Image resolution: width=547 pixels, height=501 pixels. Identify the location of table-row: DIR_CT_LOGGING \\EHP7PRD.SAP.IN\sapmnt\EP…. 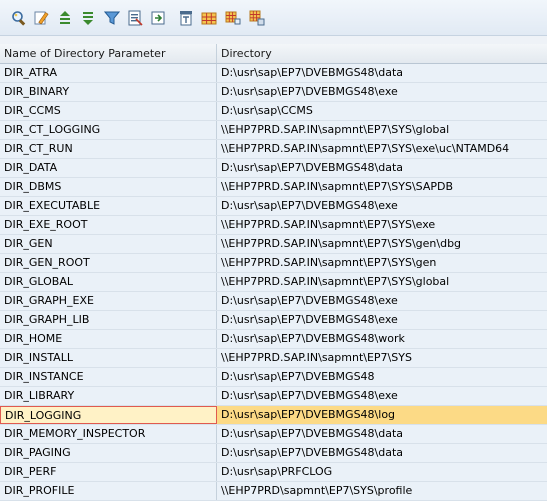
(273, 130).